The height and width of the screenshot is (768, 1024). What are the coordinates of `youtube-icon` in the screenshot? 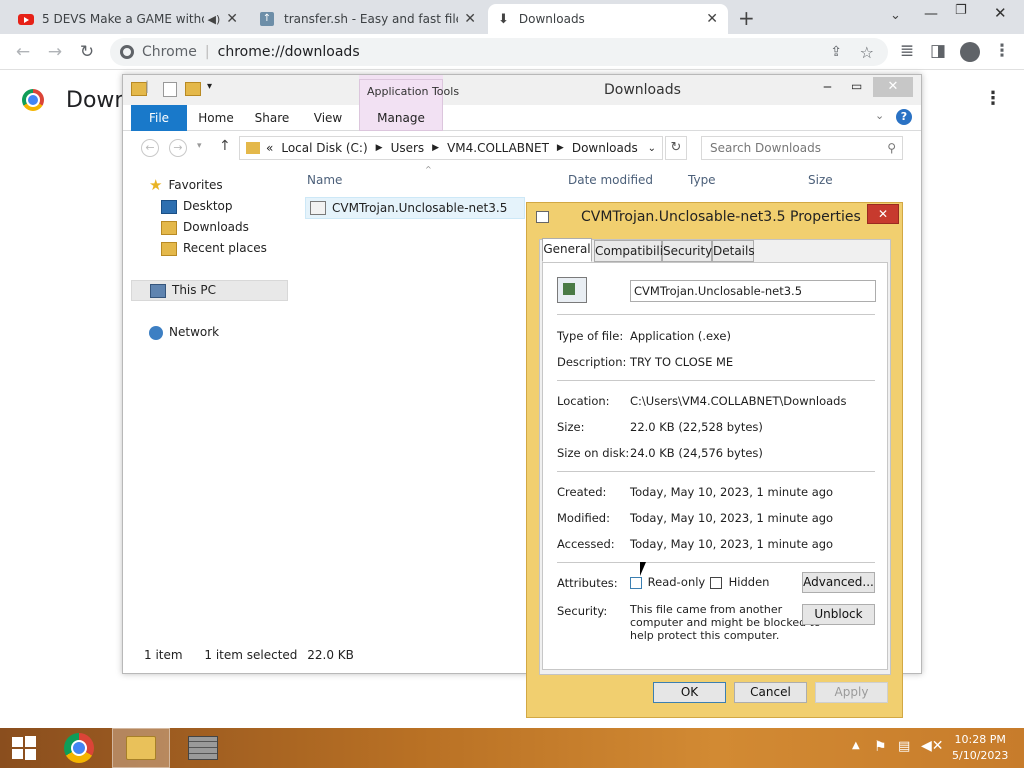 It's located at (26, 19).